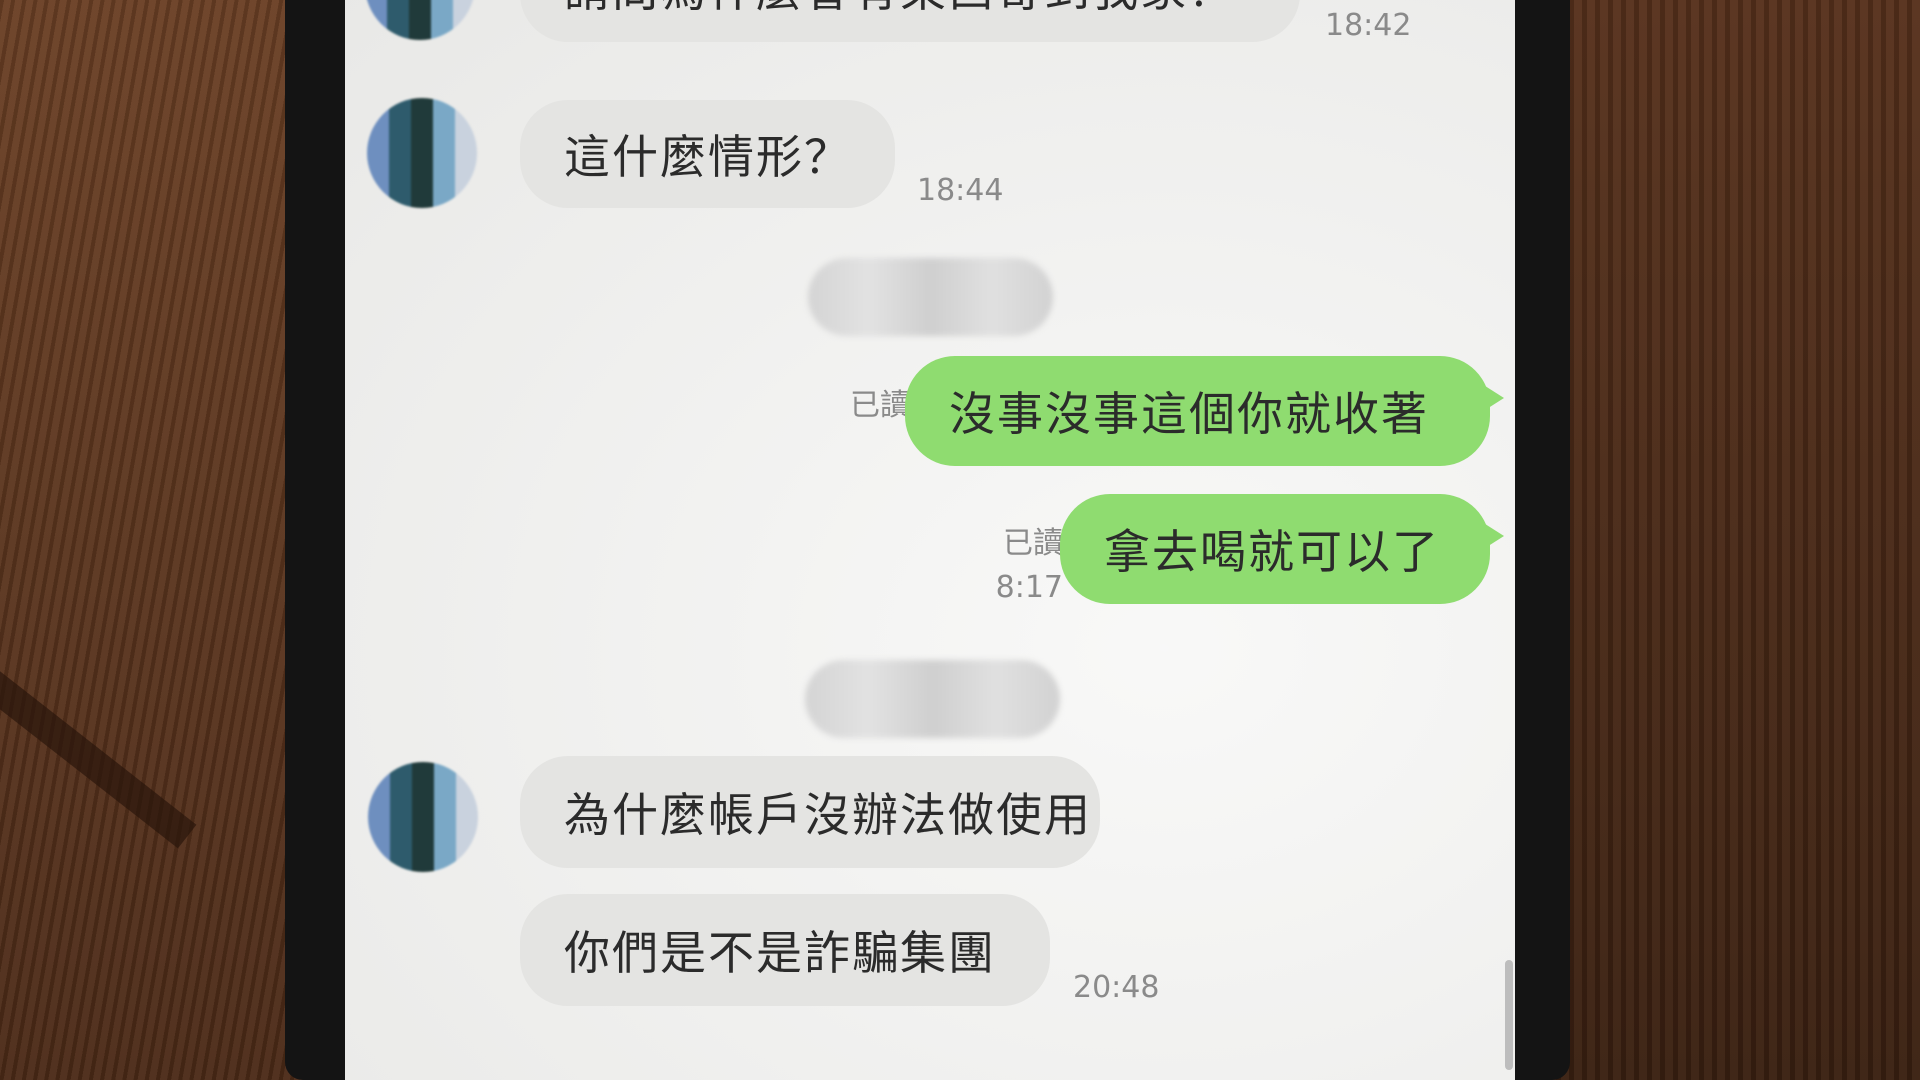  I want to click on message-bubble-incoming: 你們是不是詐騙集團, so click(785, 950).